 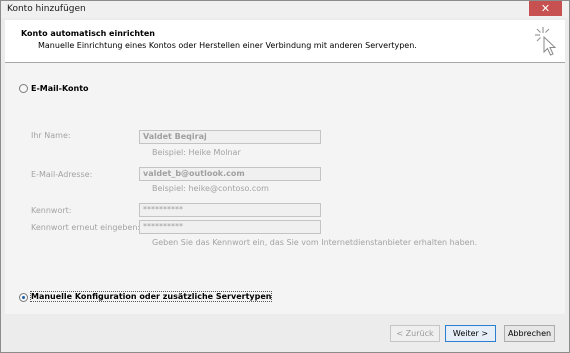 I want to click on password-repeat-field: **********, so click(x=230, y=227).